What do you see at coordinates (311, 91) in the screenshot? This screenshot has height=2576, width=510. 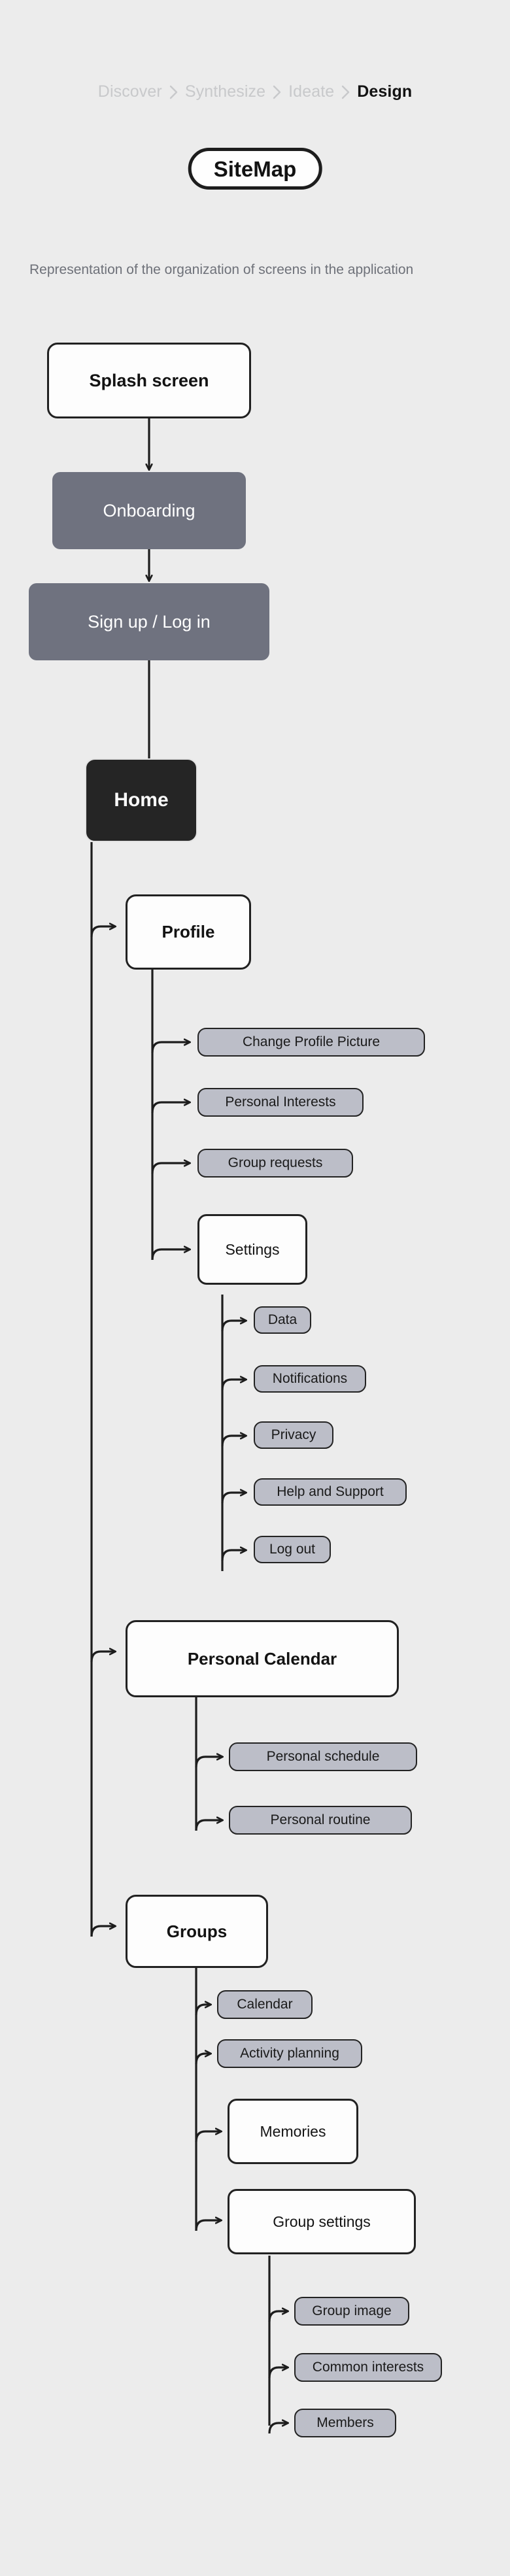 I see `breadcrumb-item-ideate: Ideate` at bounding box center [311, 91].